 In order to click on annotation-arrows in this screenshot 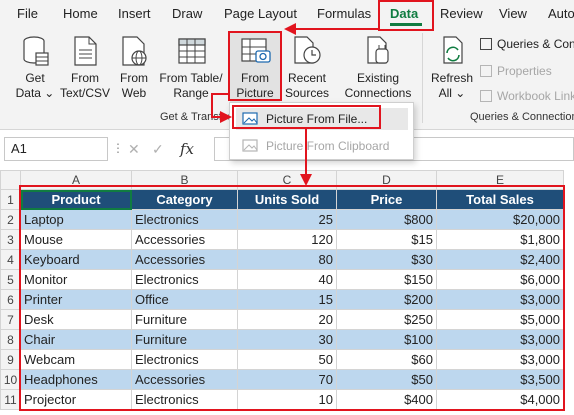, I will do `click(295, 104)`.